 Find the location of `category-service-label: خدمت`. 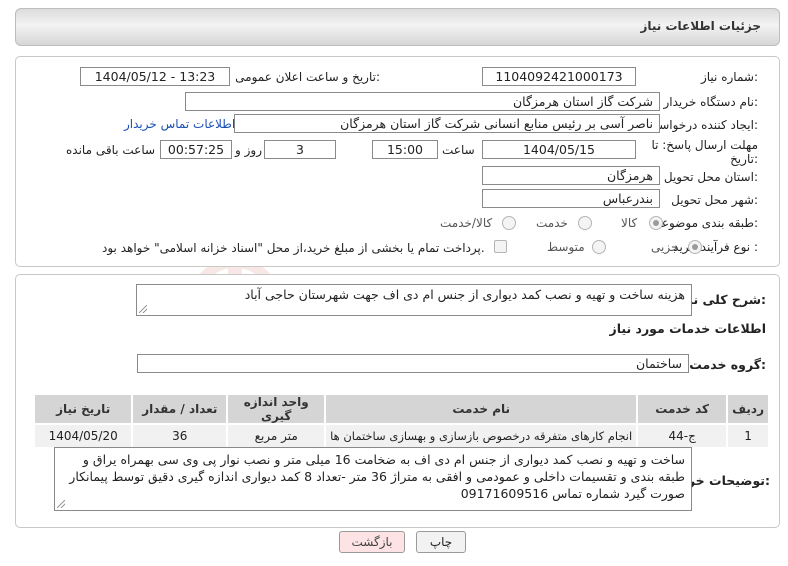

category-service-label: خدمت is located at coordinates (552, 223).